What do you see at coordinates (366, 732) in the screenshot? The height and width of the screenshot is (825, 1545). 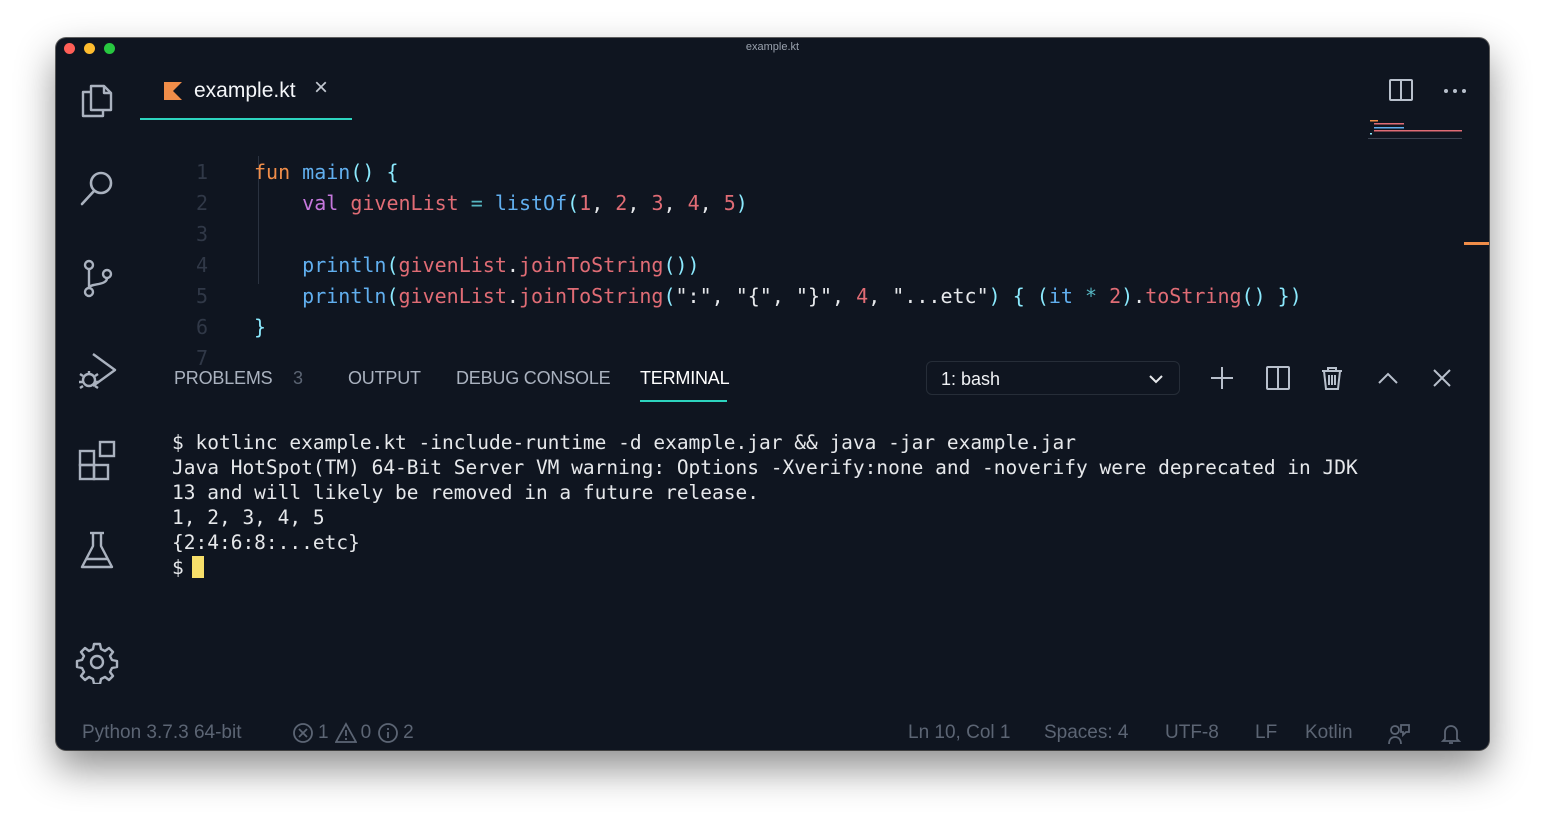 I see `warning-count: 0` at bounding box center [366, 732].